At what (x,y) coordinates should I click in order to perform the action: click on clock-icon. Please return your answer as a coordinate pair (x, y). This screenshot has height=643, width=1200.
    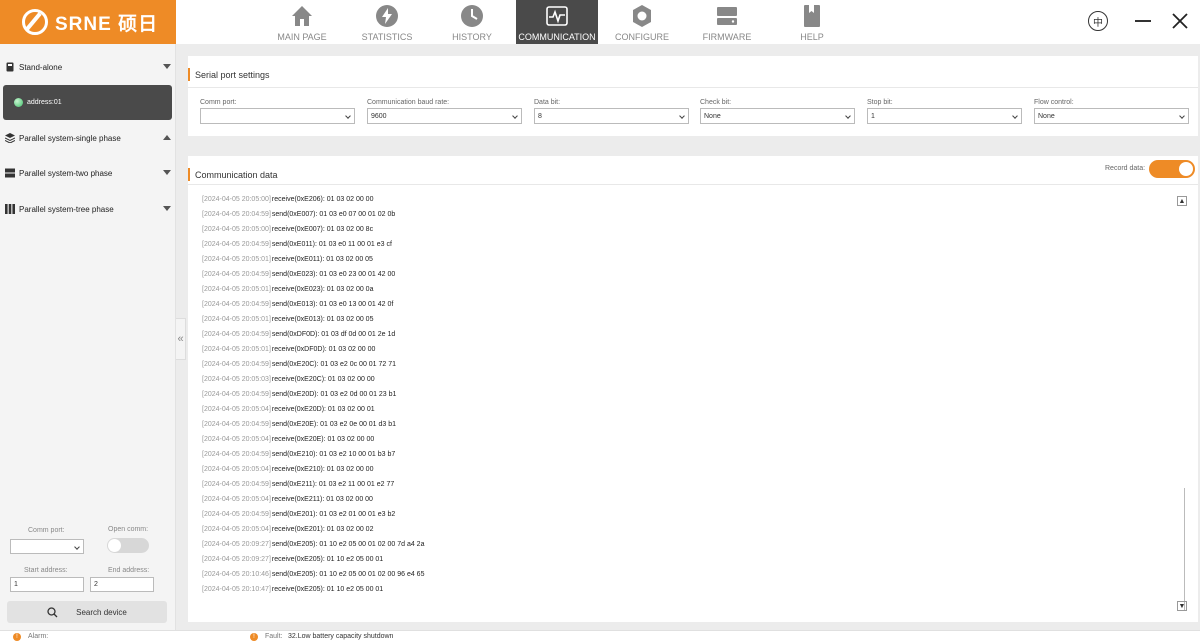
    Looking at the image, I should click on (472, 16).